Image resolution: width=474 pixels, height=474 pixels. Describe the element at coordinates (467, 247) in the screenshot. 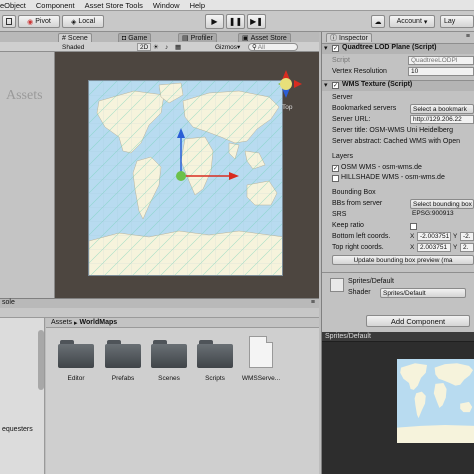

I see `top-right-y-input: 2.` at that location.